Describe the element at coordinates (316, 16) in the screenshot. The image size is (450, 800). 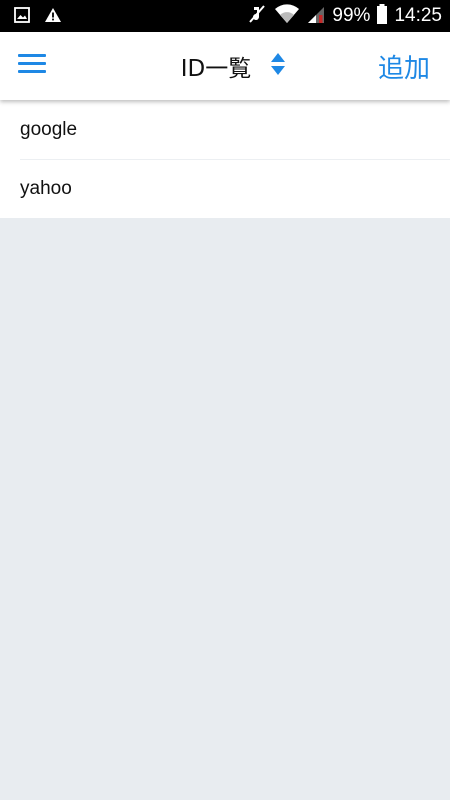
I see `signal-icon` at that location.